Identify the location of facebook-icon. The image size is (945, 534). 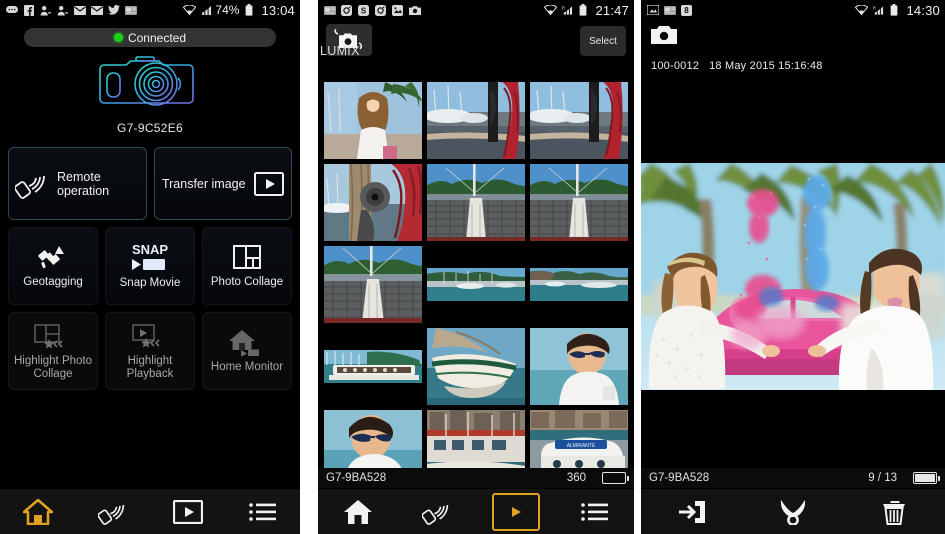
(28, 10).